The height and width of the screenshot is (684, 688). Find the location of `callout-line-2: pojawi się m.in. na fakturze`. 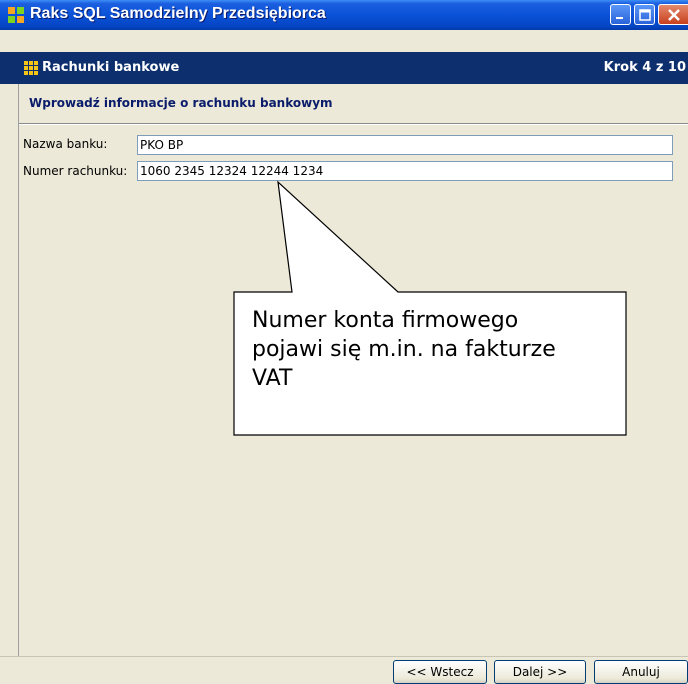

callout-line-2: pojawi się m.in. na fakturze is located at coordinates (404, 349).